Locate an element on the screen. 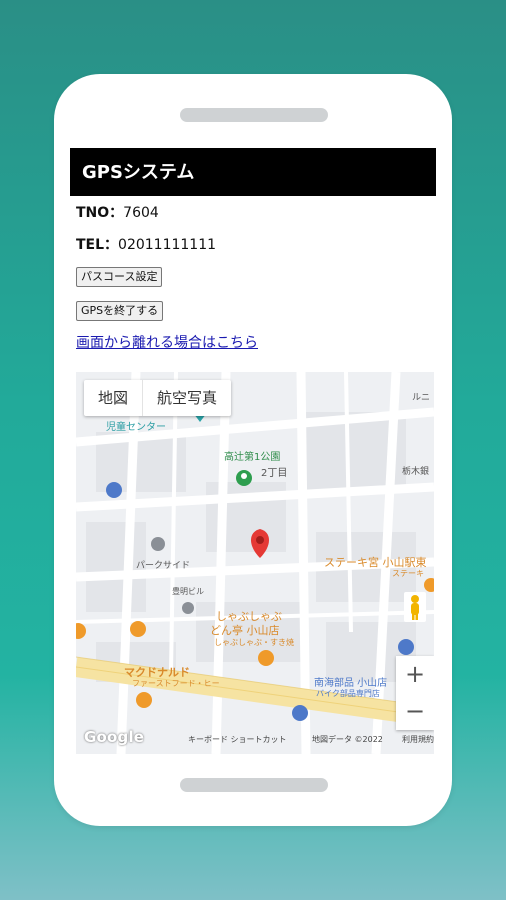 The image size is (506, 900). map-label-mcd-sub: ファーストフード・ヒー is located at coordinates (176, 683).